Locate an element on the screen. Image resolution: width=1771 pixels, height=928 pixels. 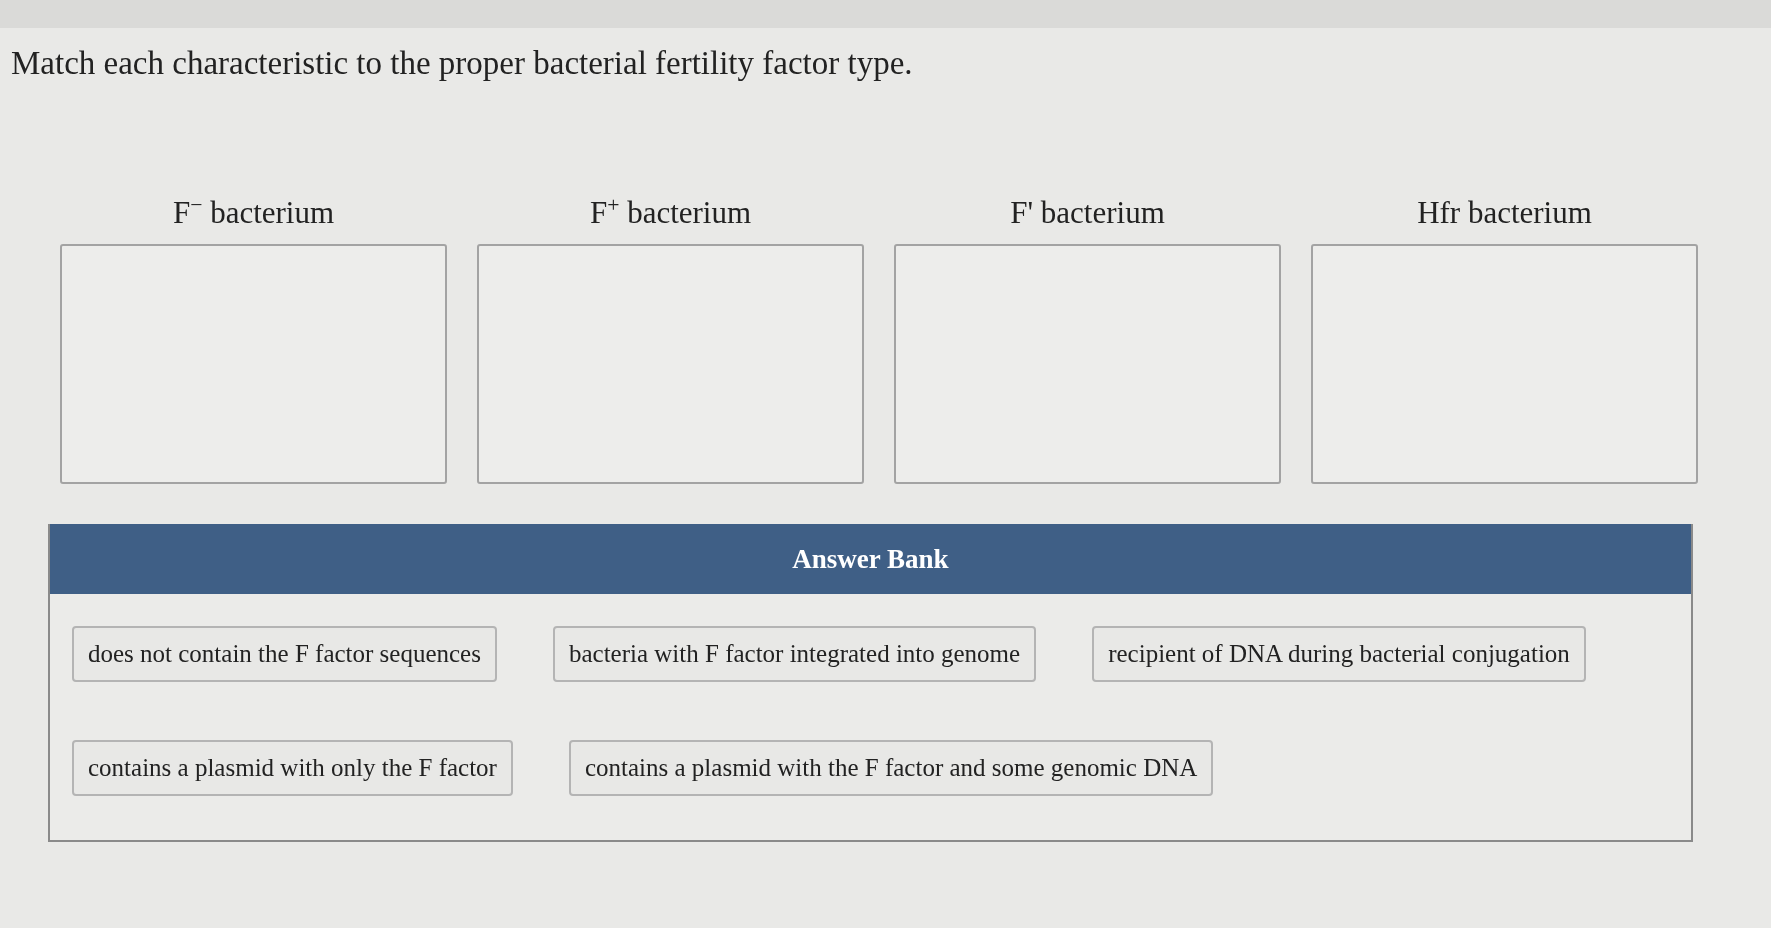
question-prompt: Match each characteristic to the proper bacterial fertility factor type. is located at coordinates (462, 63).